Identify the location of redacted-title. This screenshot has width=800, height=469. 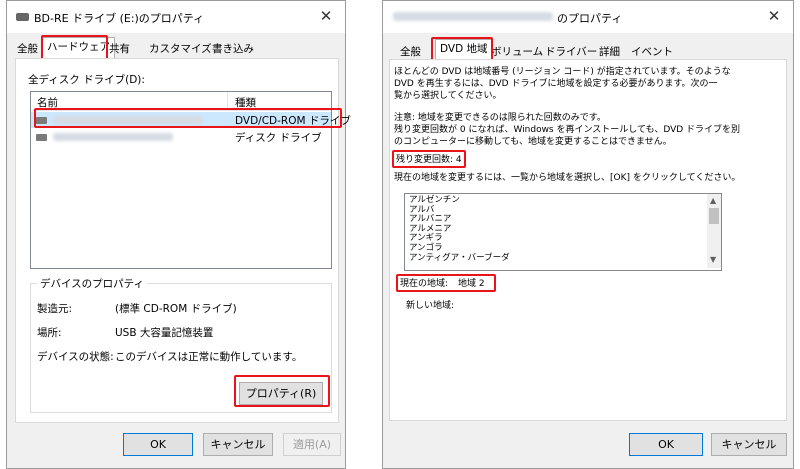
(473, 16).